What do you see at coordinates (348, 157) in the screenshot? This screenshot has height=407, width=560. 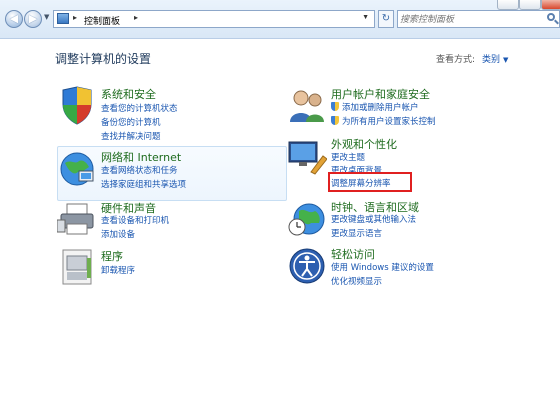 I see `link-change-theme: 更改主题` at bounding box center [348, 157].